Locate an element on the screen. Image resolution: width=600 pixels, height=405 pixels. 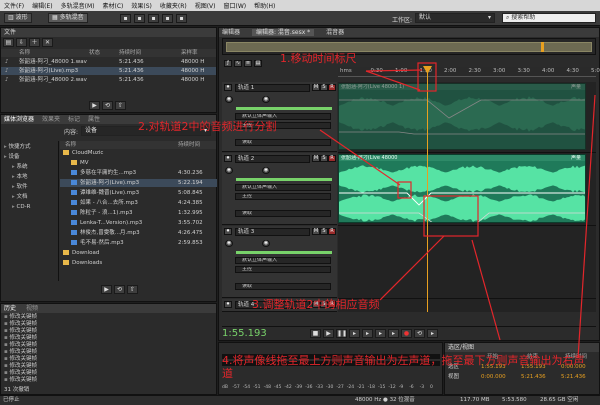
export-icon: ⇧ is located at coordinates (120, 105).